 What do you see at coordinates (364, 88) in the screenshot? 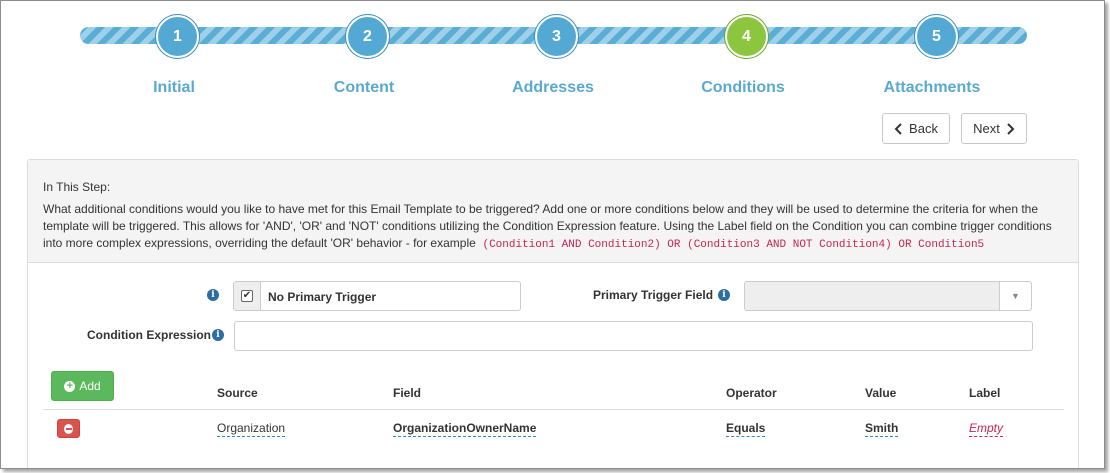
I see `step-label-content: Content` at bounding box center [364, 88].